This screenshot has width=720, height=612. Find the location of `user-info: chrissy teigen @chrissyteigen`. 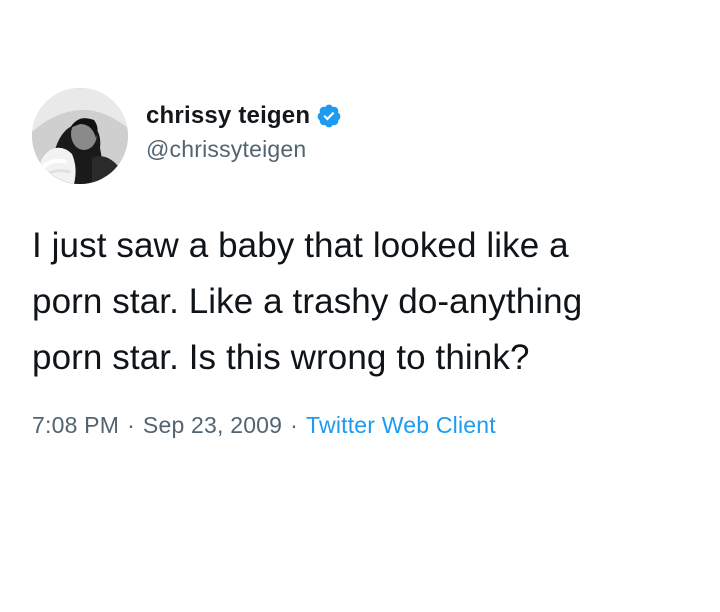

user-info: chrissy teigen @chrissyteigen is located at coordinates (244, 131).